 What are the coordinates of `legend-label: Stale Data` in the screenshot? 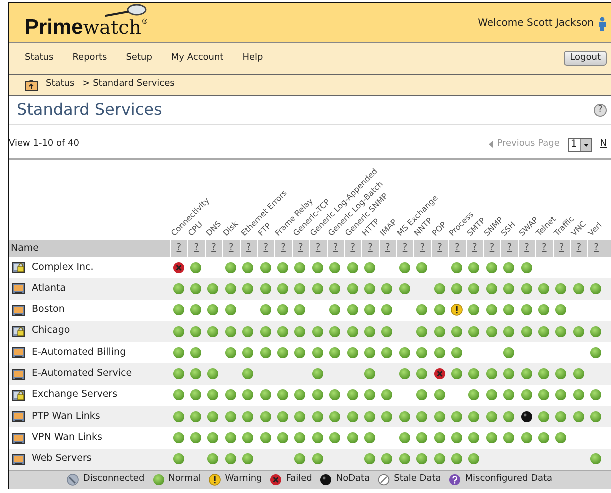 It's located at (418, 479).